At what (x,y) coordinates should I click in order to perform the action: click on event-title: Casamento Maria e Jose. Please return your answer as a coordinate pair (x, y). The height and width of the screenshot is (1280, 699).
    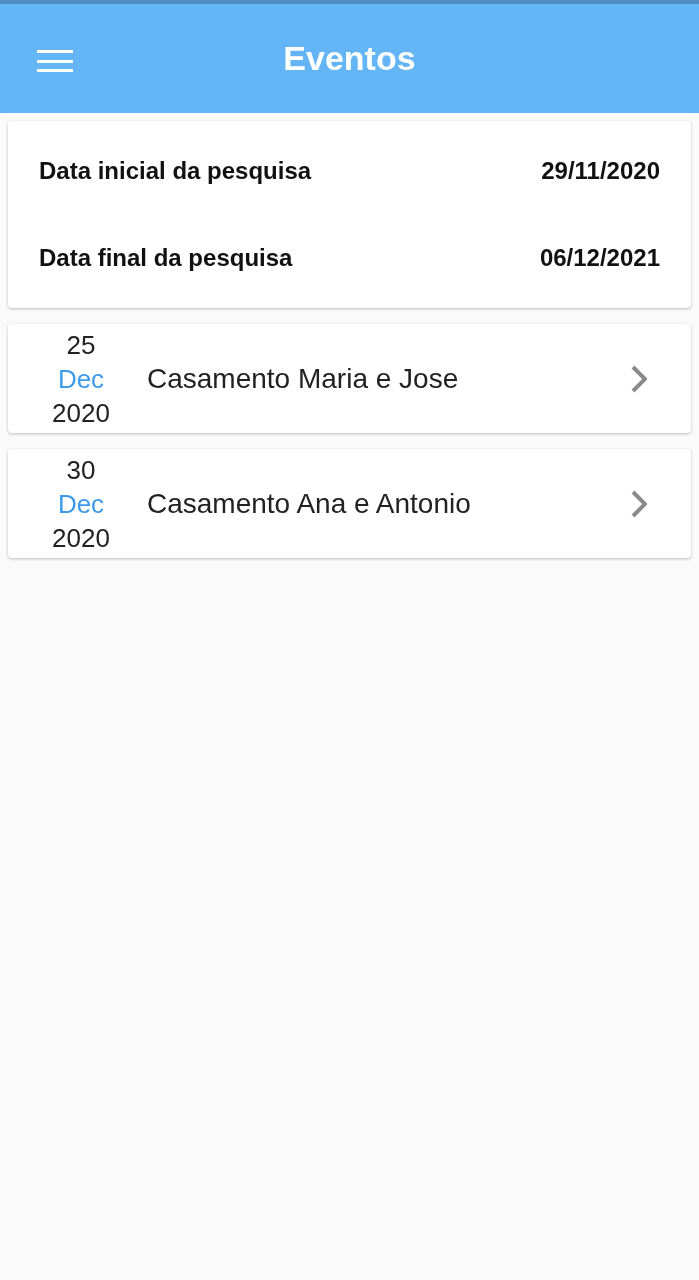
    Looking at the image, I should click on (303, 378).